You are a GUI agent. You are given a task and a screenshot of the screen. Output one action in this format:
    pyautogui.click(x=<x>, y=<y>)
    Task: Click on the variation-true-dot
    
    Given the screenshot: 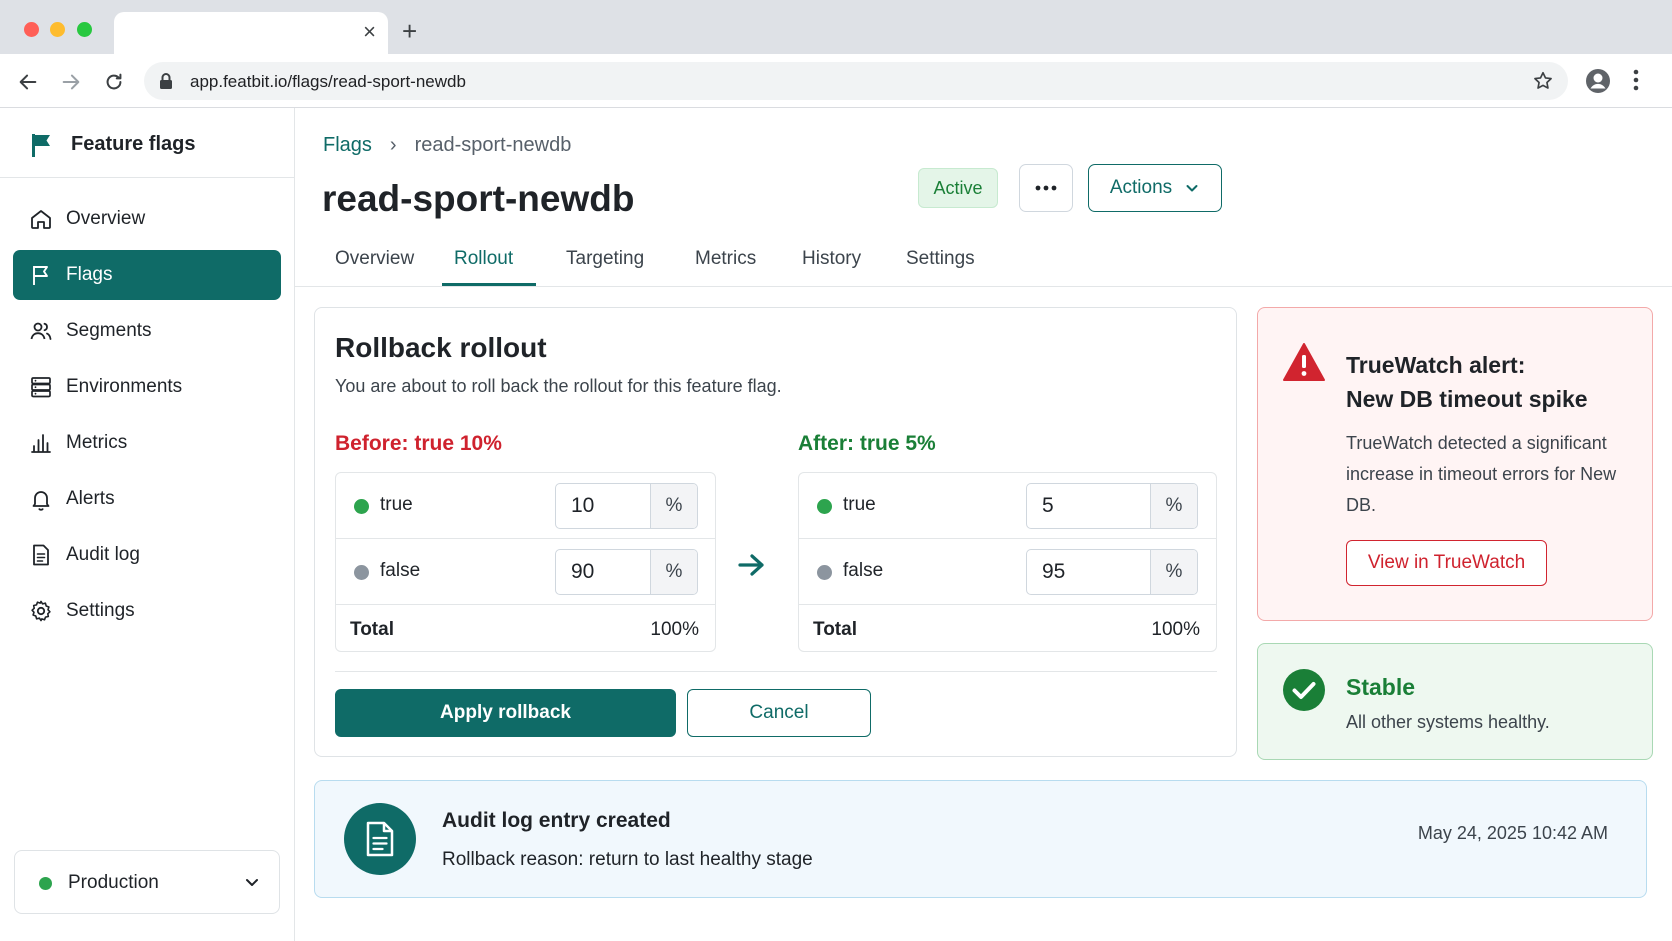 What is the action you would take?
    pyautogui.click(x=361, y=506)
    